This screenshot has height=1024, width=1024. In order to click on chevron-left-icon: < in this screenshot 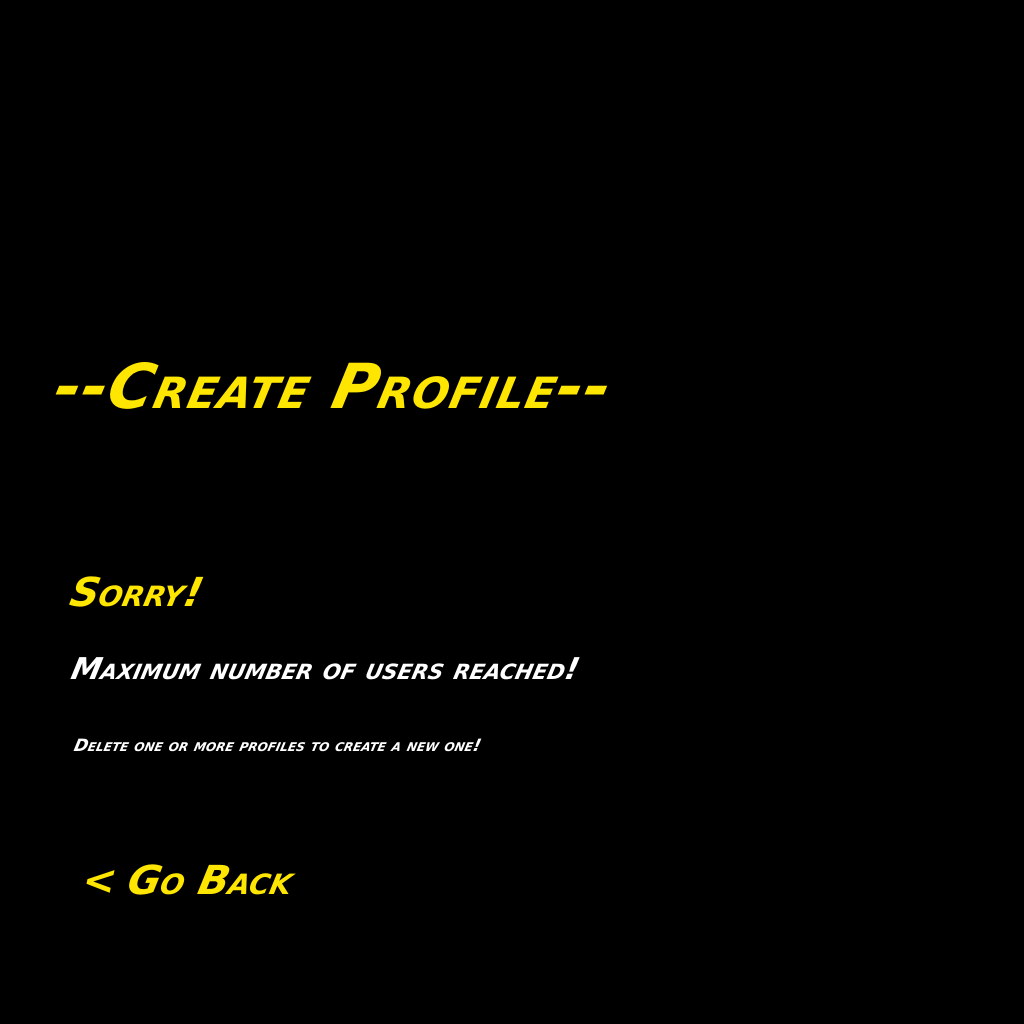, I will do `click(100, 881)`.